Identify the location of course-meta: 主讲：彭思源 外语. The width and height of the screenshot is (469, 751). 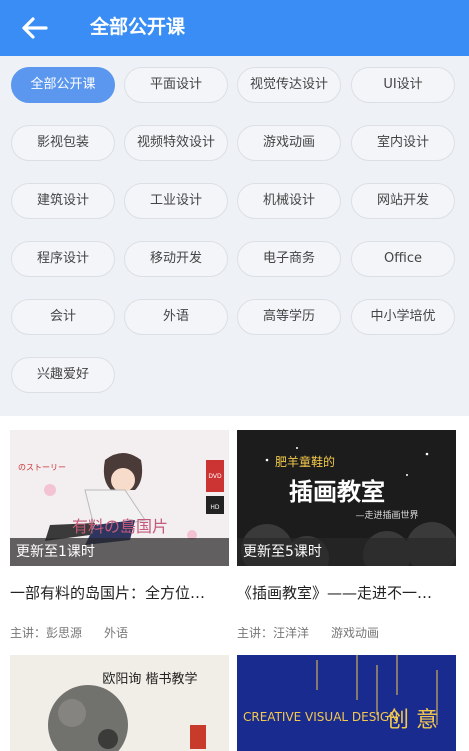
(69, 633).